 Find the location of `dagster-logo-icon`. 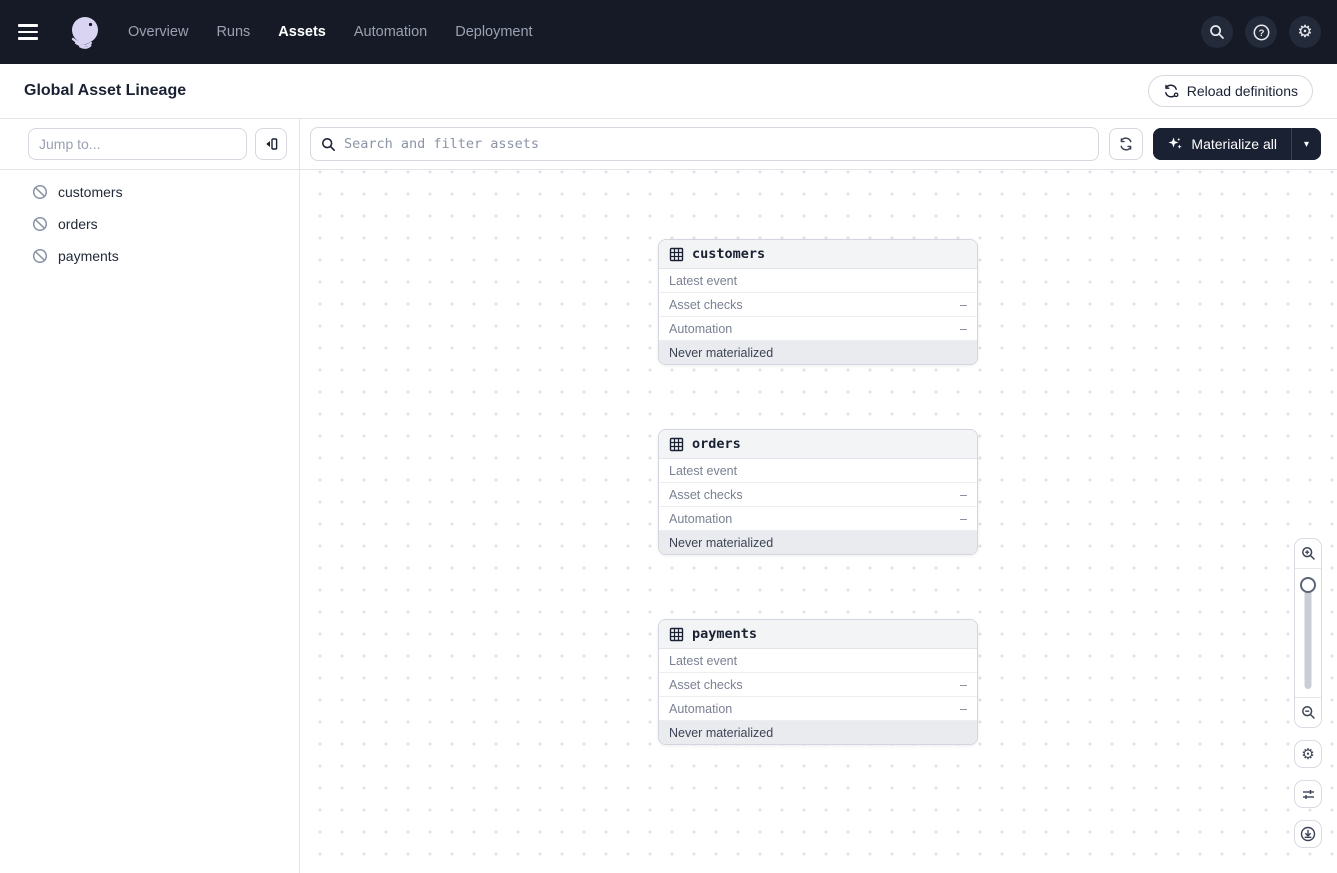

dagster-logo-icon is located at coordinates (85, 32).